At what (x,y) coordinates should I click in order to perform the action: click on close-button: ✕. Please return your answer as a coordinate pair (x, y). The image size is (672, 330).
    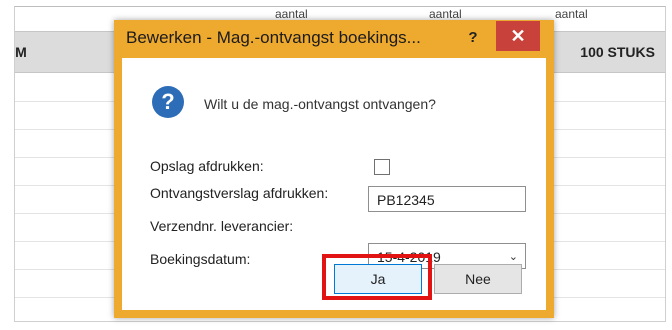
    Looking at the image, I should click on (518, 36).